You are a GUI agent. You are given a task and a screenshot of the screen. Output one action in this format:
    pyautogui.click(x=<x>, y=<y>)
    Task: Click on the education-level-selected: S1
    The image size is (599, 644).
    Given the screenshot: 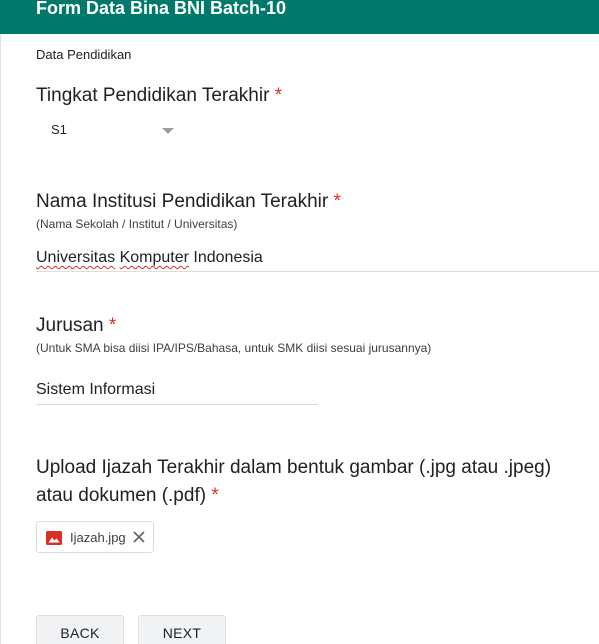 What is the action you would take?
    pyautogui.click(x=59, y=129)
    